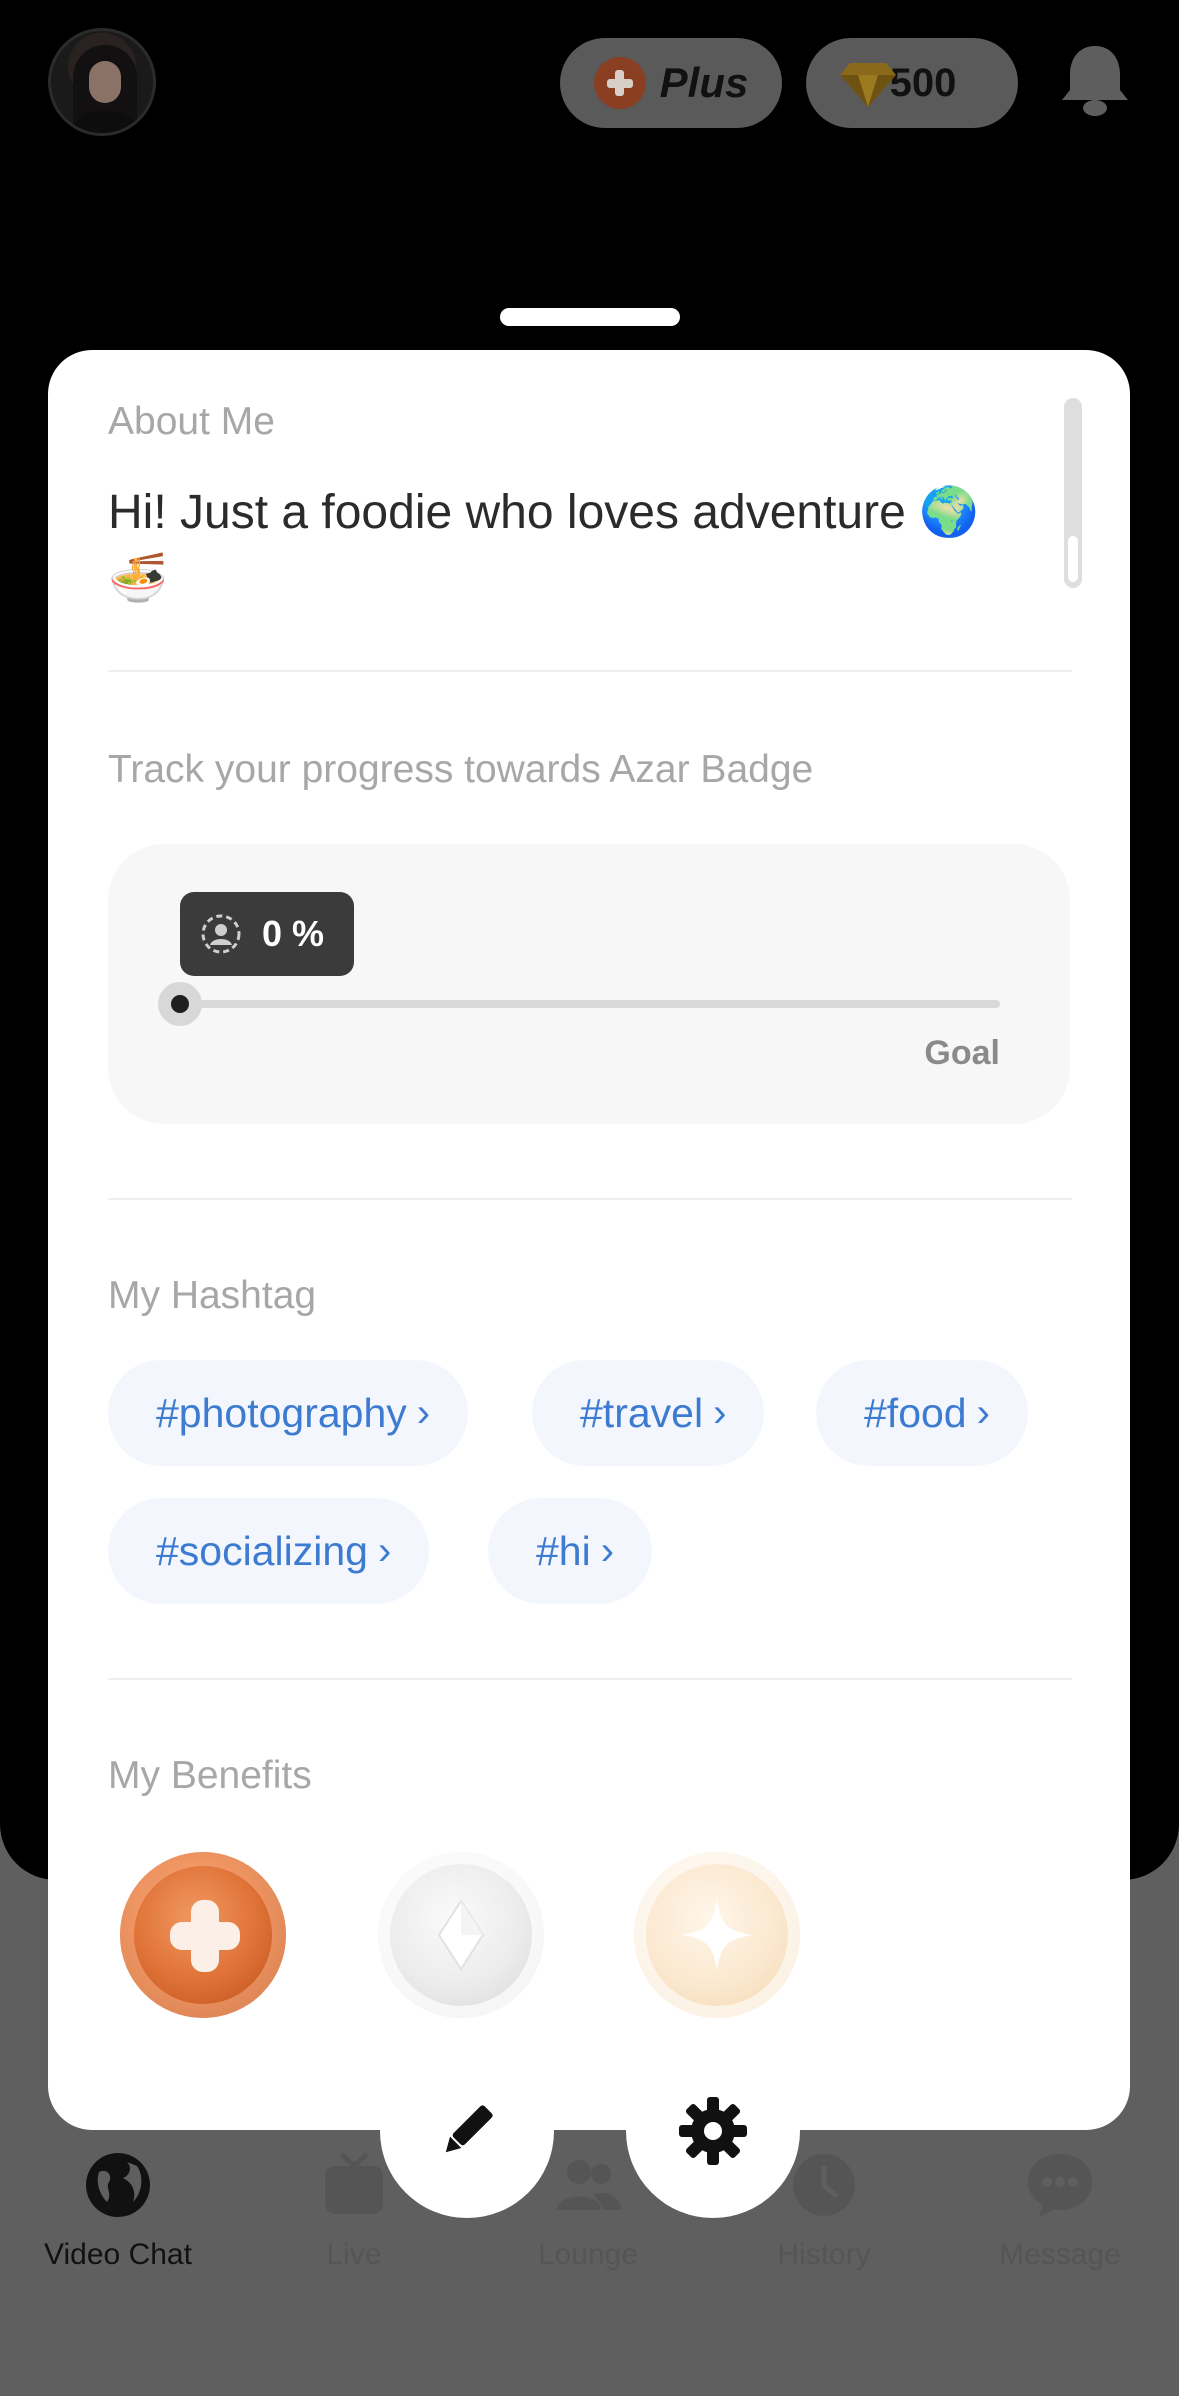 Image resolution: width=1179 pixels, height=2396 pixels. Describe the element at coordinates (1060, 2254) in the screenshot. I see `nav-label: Message` at that location.